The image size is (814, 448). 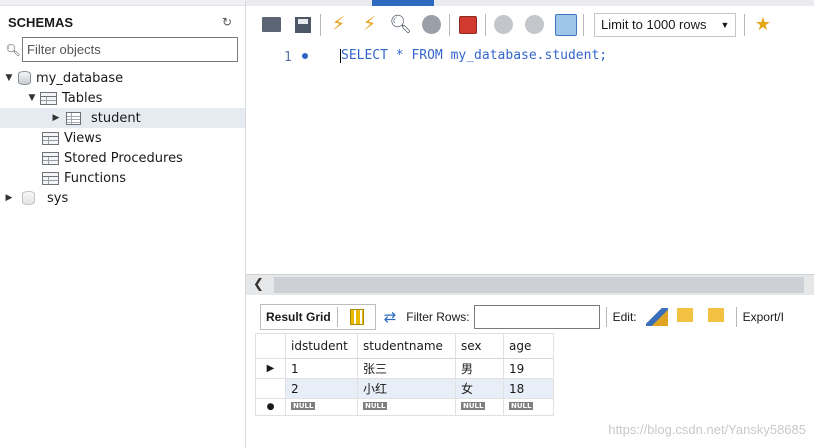 I want to click on cell-sex: 男, so click(x=479, y=368).